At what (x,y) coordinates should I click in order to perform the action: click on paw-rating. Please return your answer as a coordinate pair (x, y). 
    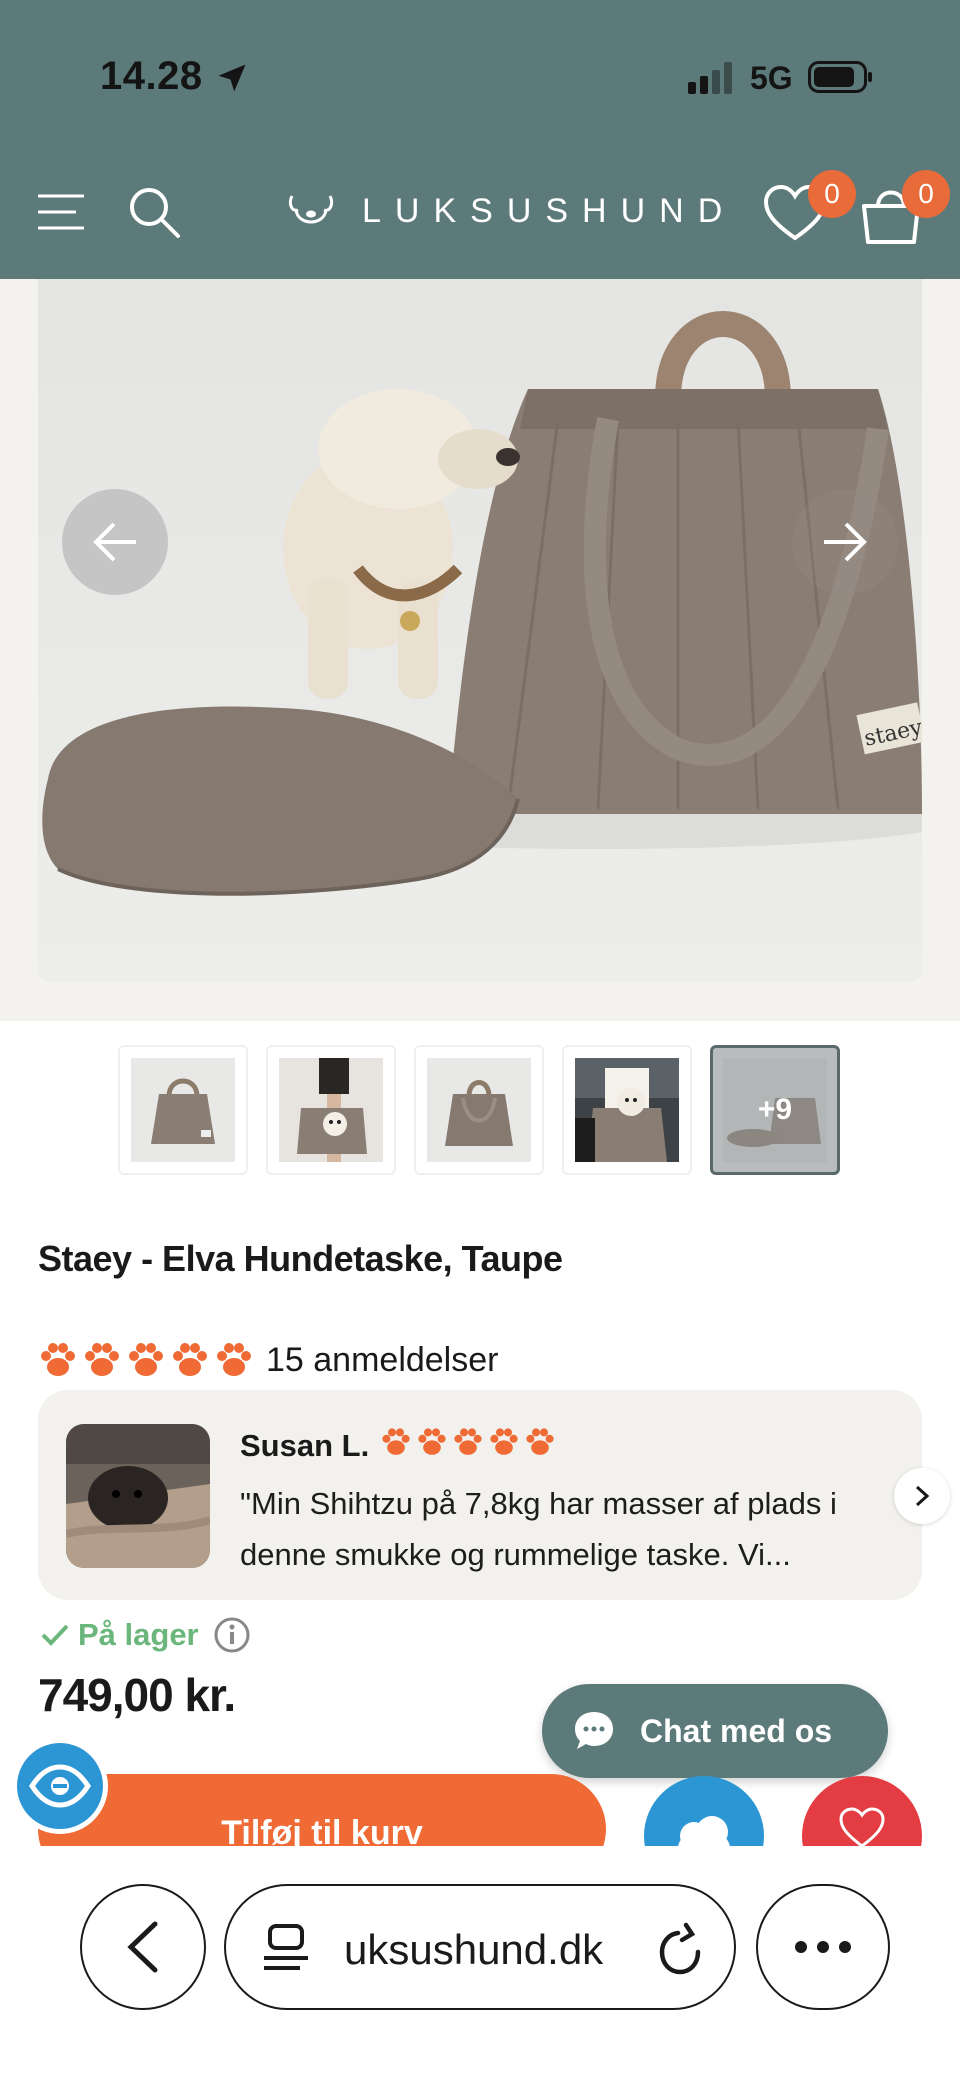
    Looking at the image, I should click on (146, 1360).